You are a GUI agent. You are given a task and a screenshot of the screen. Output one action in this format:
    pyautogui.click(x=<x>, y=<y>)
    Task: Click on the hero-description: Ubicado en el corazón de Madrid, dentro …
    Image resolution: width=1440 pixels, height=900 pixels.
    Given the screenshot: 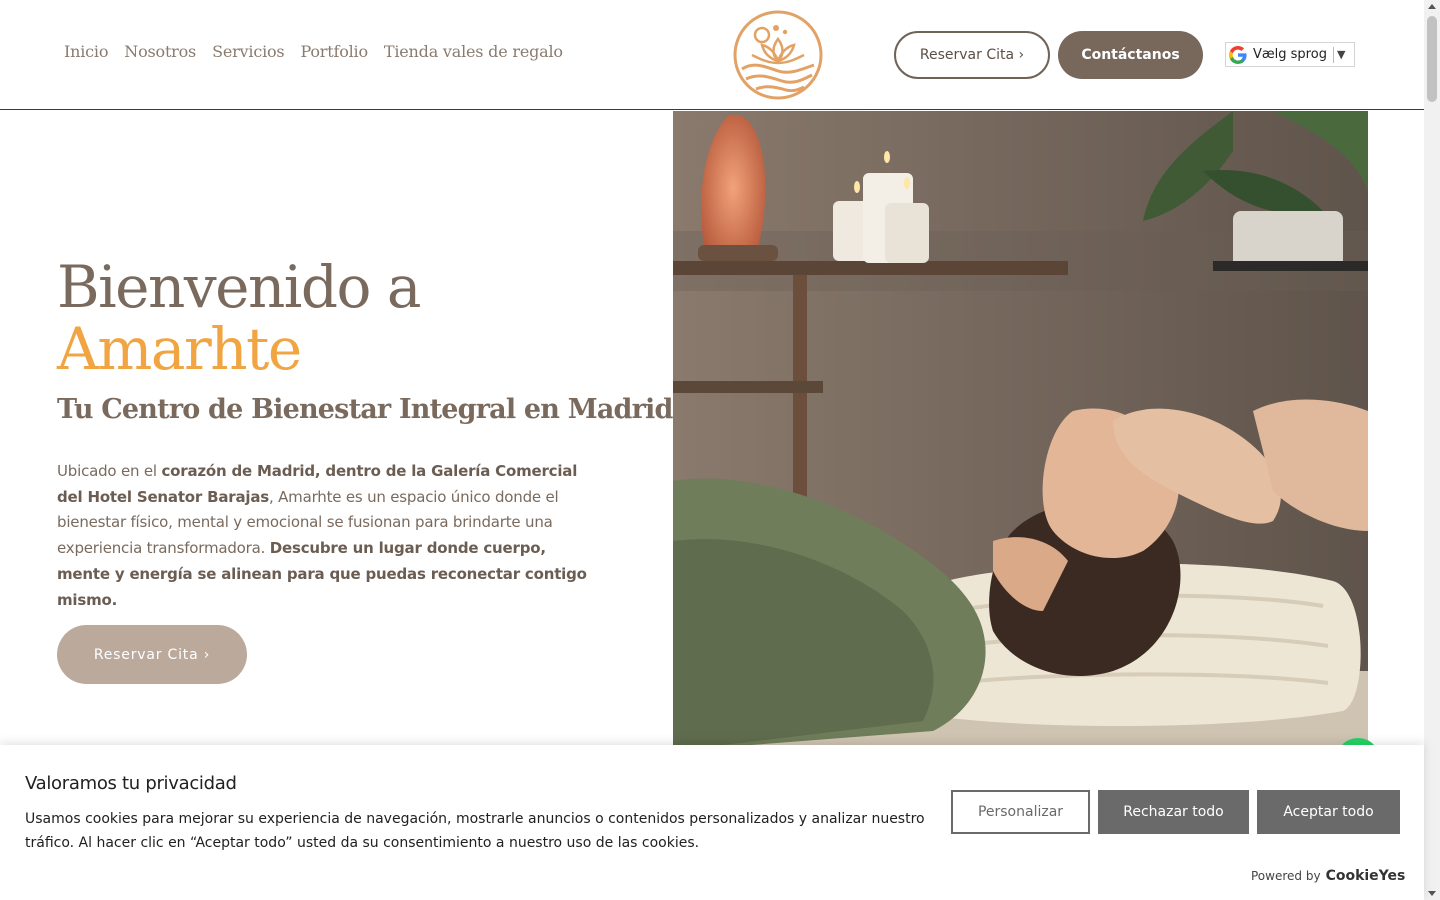 What is the action you would take?
    pyautogui.click(x=322, y=536)
    